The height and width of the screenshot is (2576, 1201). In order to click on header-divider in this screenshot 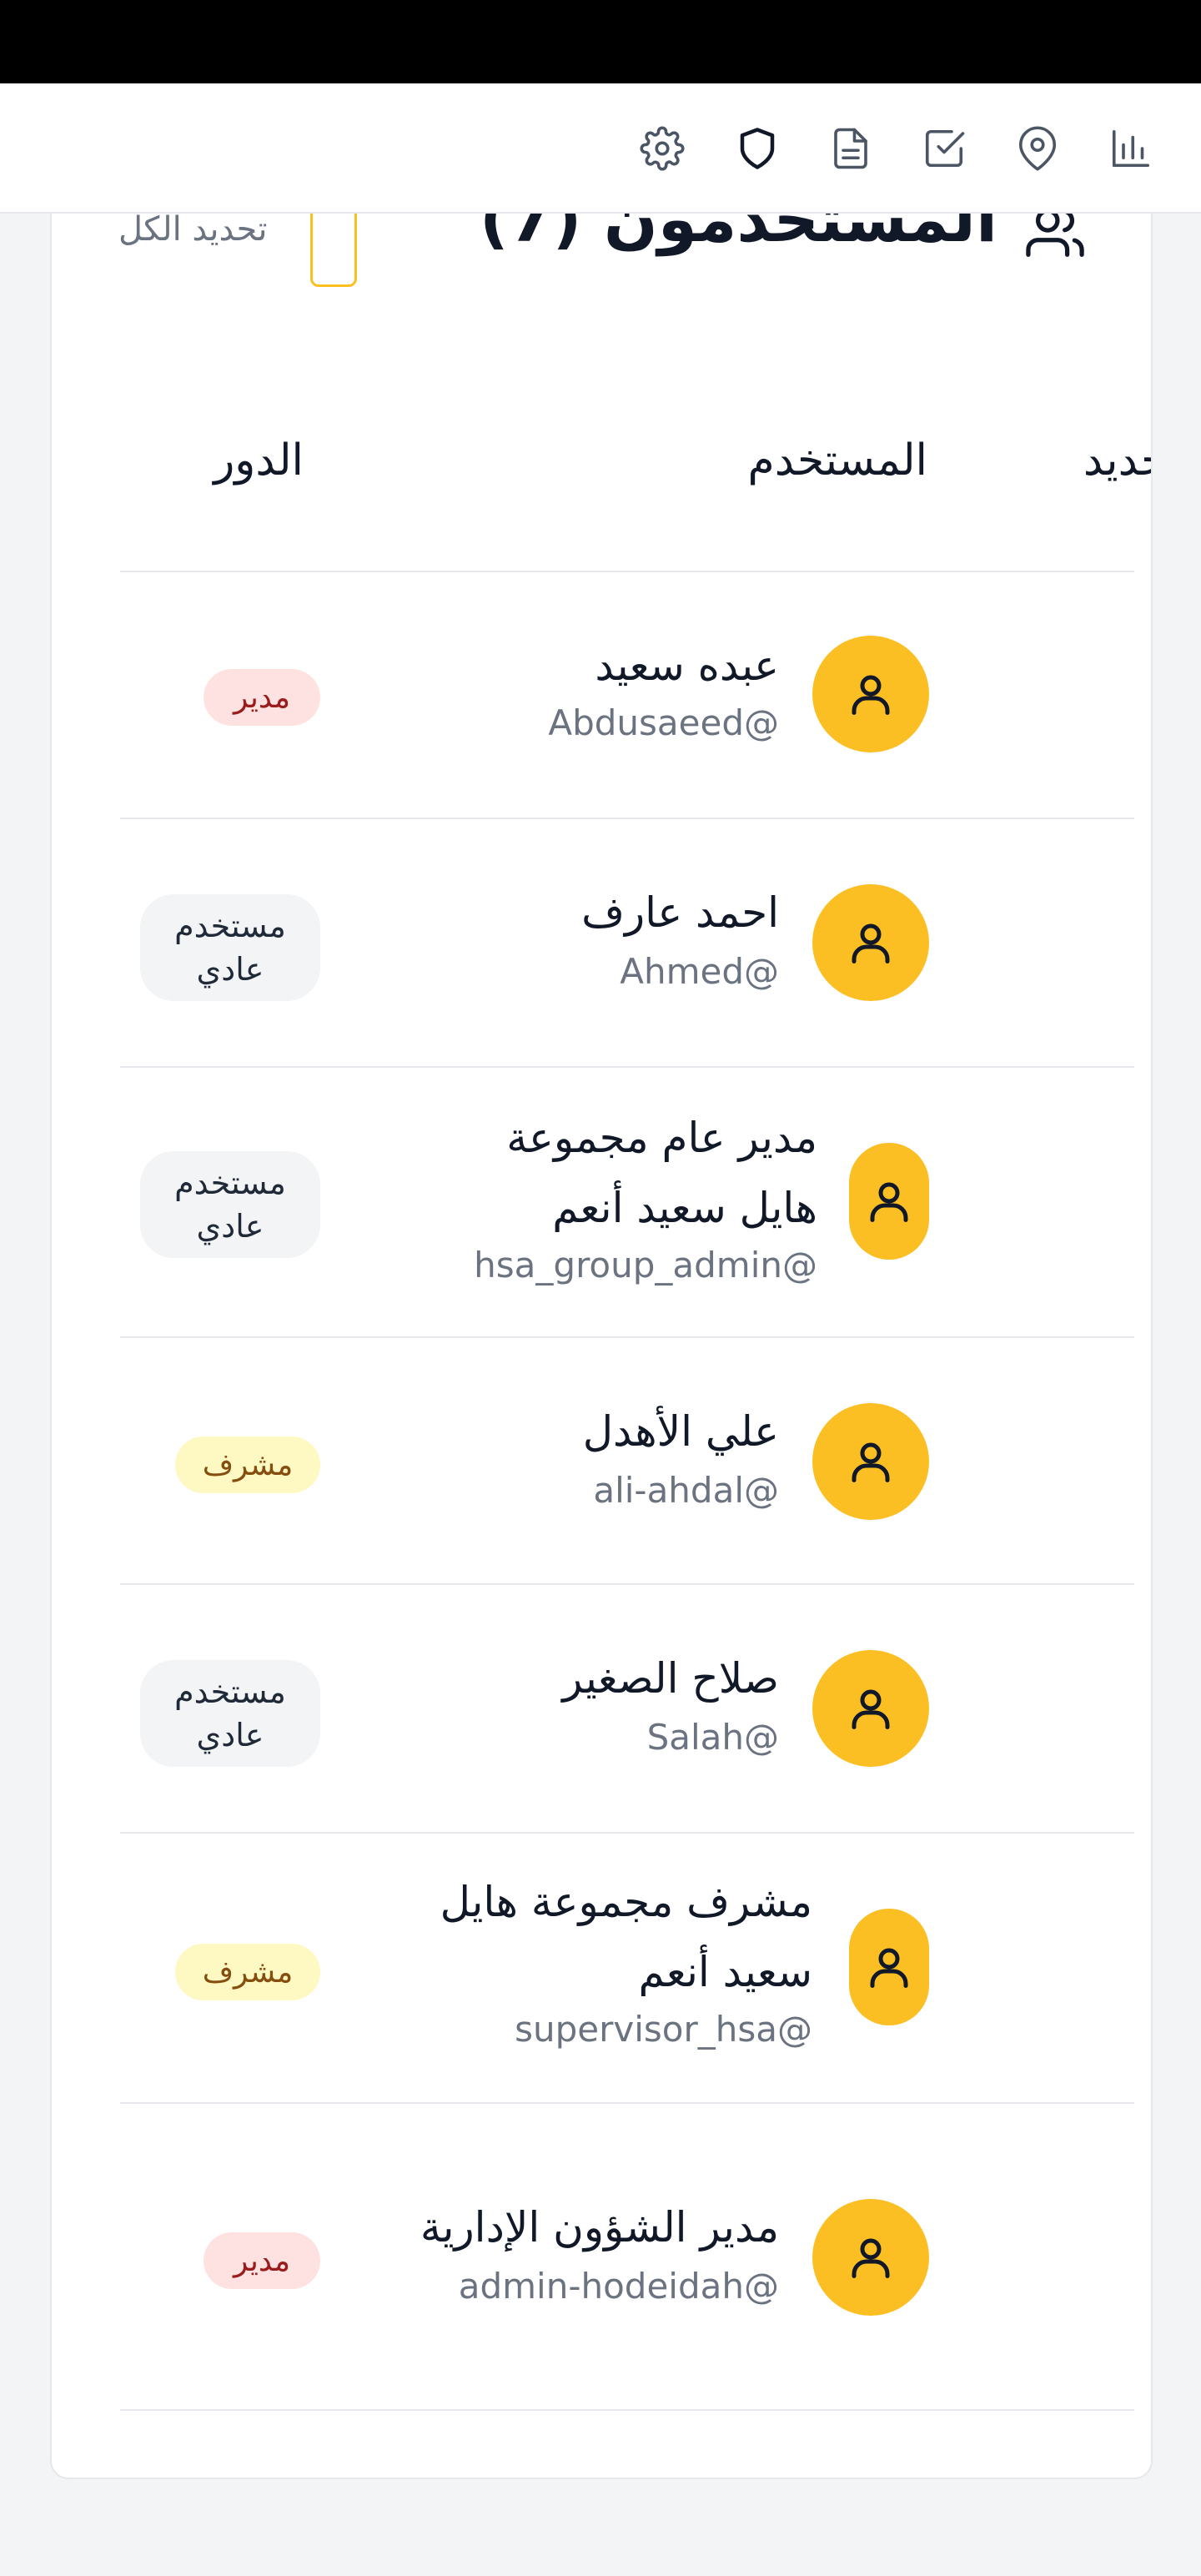, I will do `click(627, 571)`.